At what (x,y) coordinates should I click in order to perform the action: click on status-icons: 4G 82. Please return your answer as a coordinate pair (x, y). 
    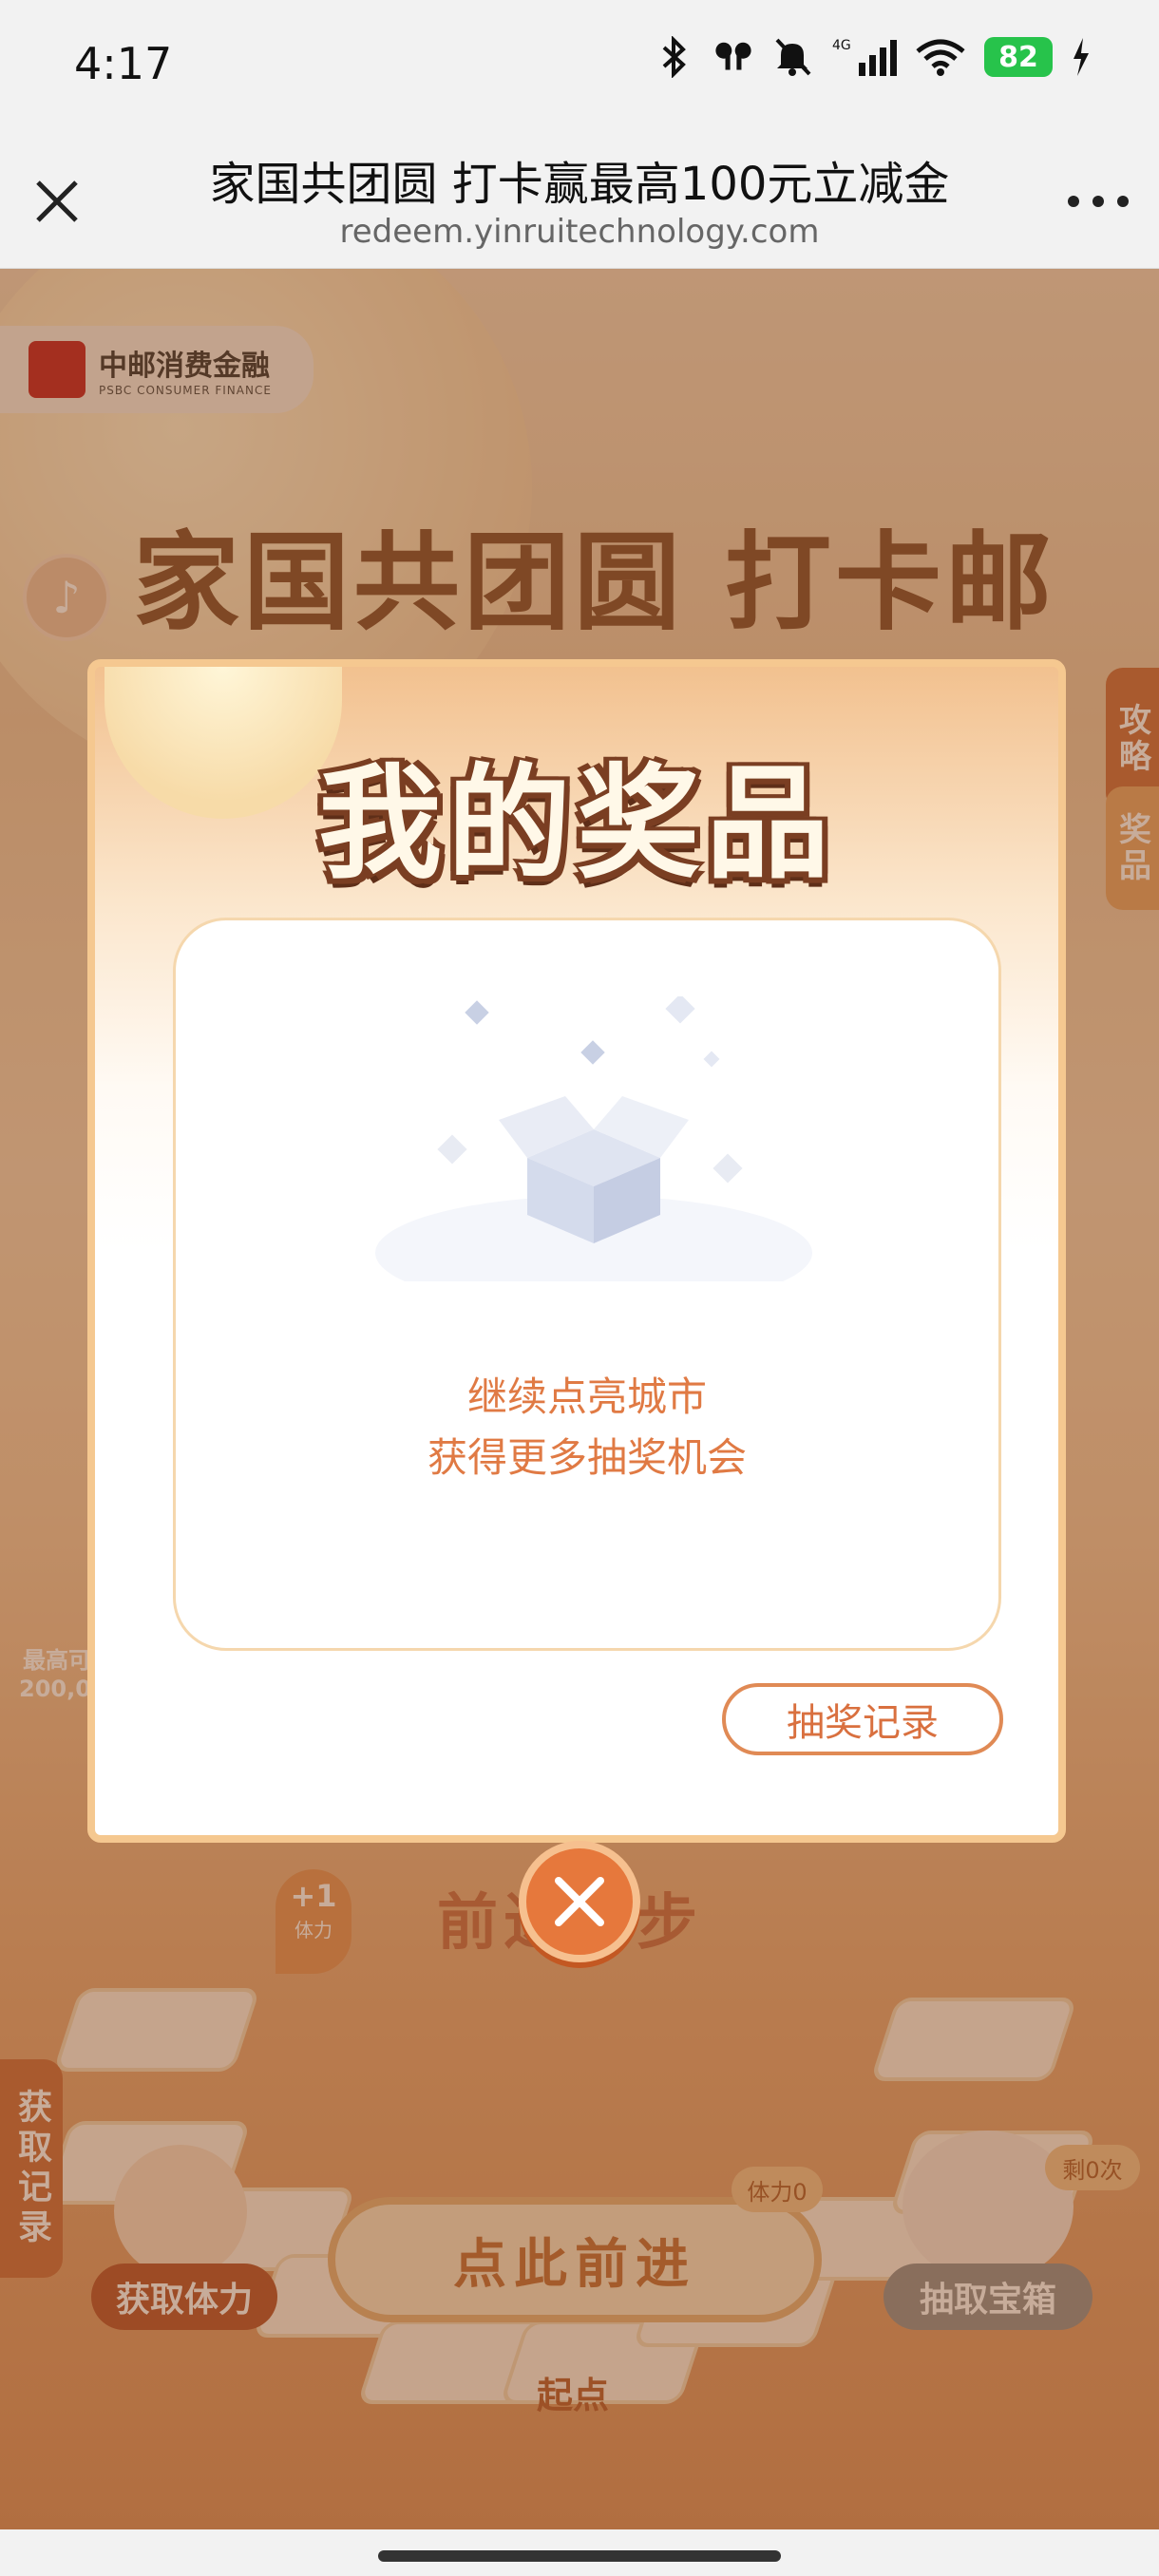
    Looking at the image, I should click on (873, 57).